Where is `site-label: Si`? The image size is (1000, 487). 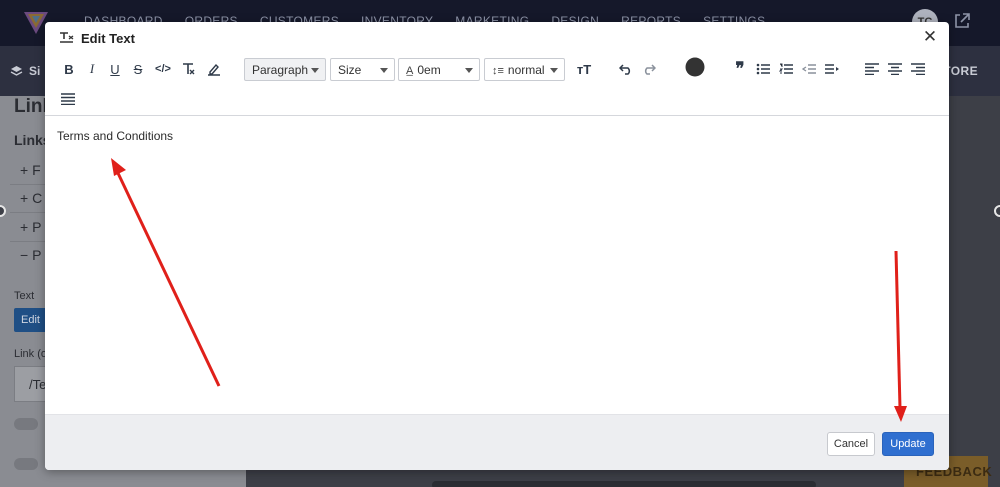 site-label: Si is located at coordinates (35, 71).